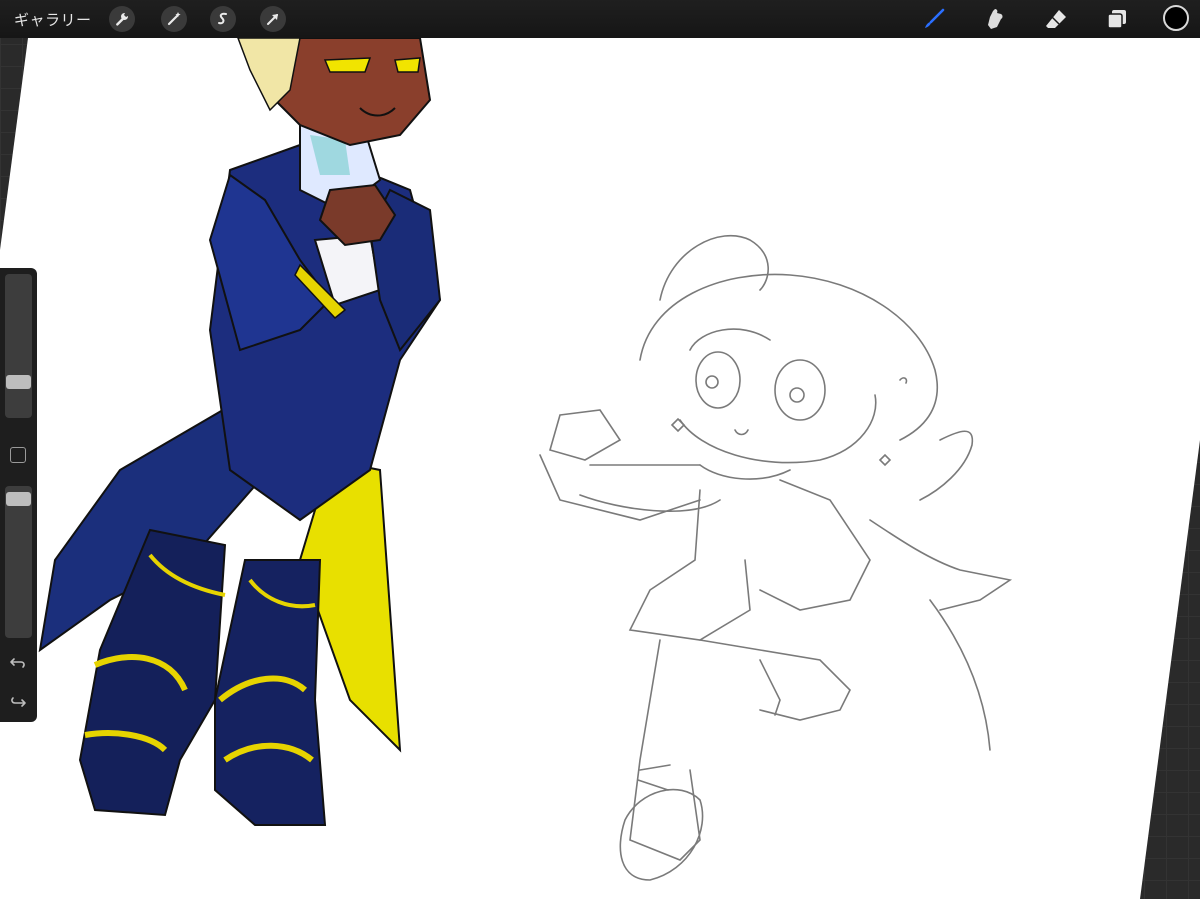 This screenshot has width=1200, height=899. Describe the element at coordinates (994, 19) in the screenshot. I see `smudge-finger-icon` at that location.